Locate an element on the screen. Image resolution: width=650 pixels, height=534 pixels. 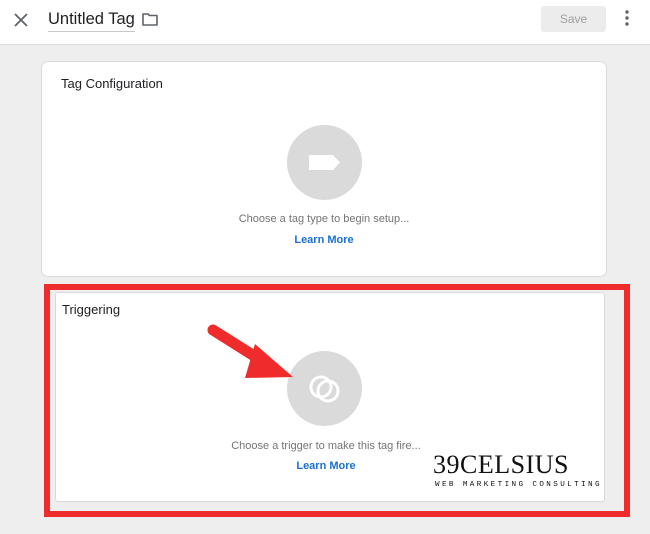
tag-name-field: Untitled Tag is located at coordinates (91, 21).